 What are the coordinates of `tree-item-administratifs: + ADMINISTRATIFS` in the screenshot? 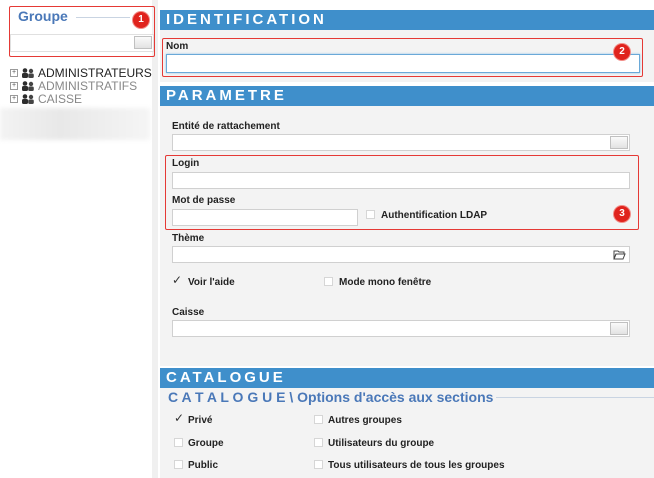 It's located at (73, 86).